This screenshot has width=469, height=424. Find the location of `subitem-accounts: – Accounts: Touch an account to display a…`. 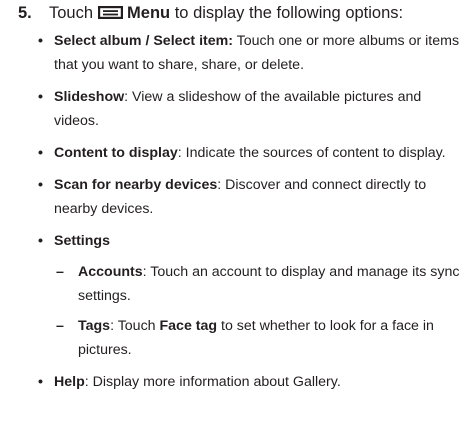

subitem-accounts: – Accounts: Touch an account to display a… is located at coordinates (259, 284).